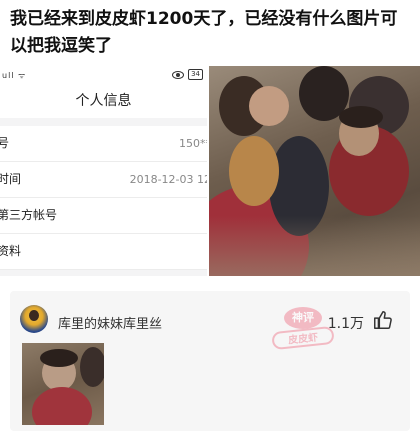  What do you see at coordinates (383, 320) in the screenshot?
I see `thumbs-up-icon` at bounding box center [383, 320].